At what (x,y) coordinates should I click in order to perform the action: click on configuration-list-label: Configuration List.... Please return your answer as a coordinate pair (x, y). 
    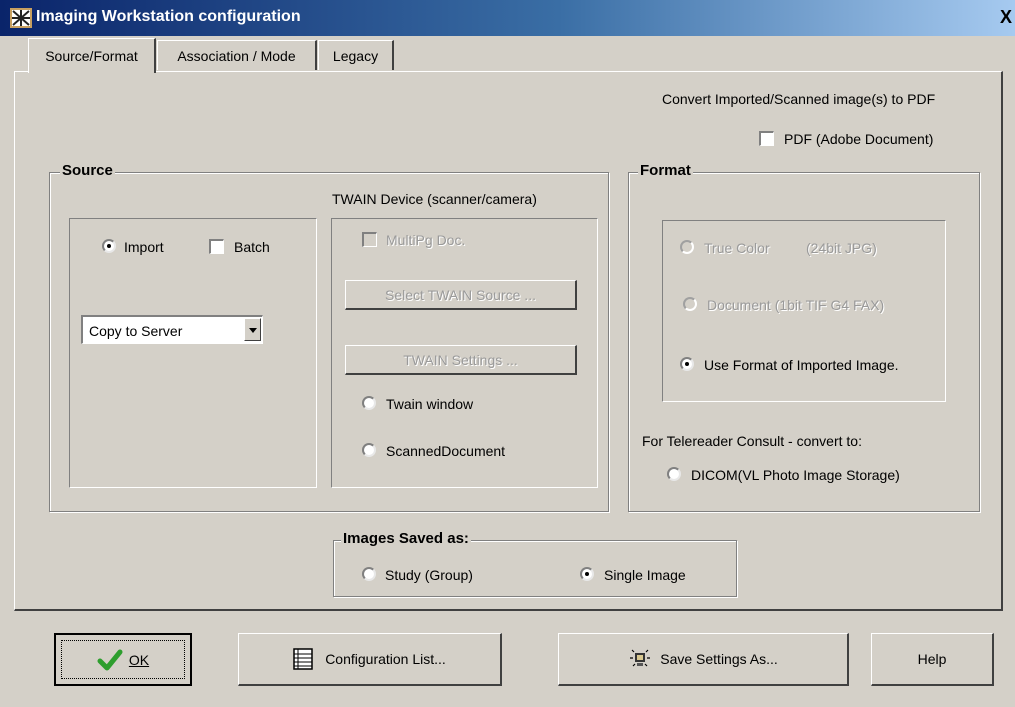
    Looking at the image, I should click on (385, 659).